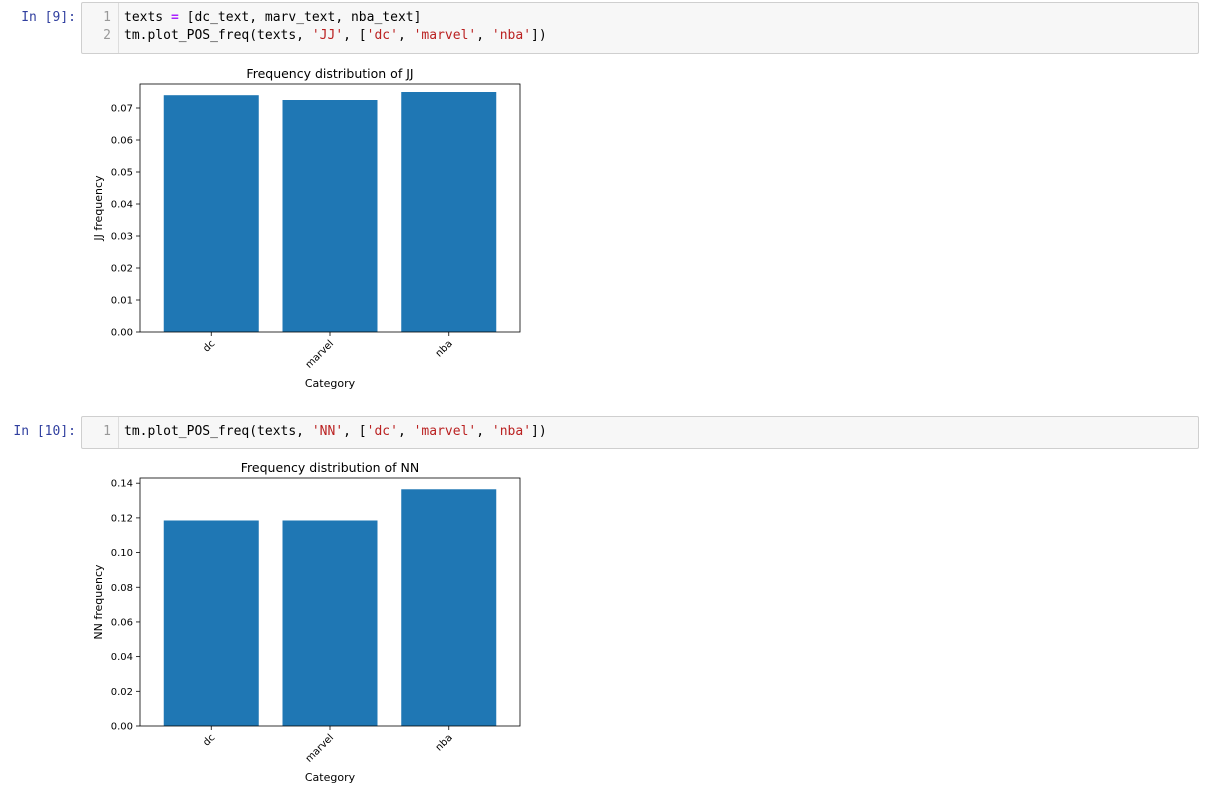 The image size is (1206, 797). Describe the element at coordinates (98, 602) in the screenshot. I see `y-axis-label: NN frequency` at that location.